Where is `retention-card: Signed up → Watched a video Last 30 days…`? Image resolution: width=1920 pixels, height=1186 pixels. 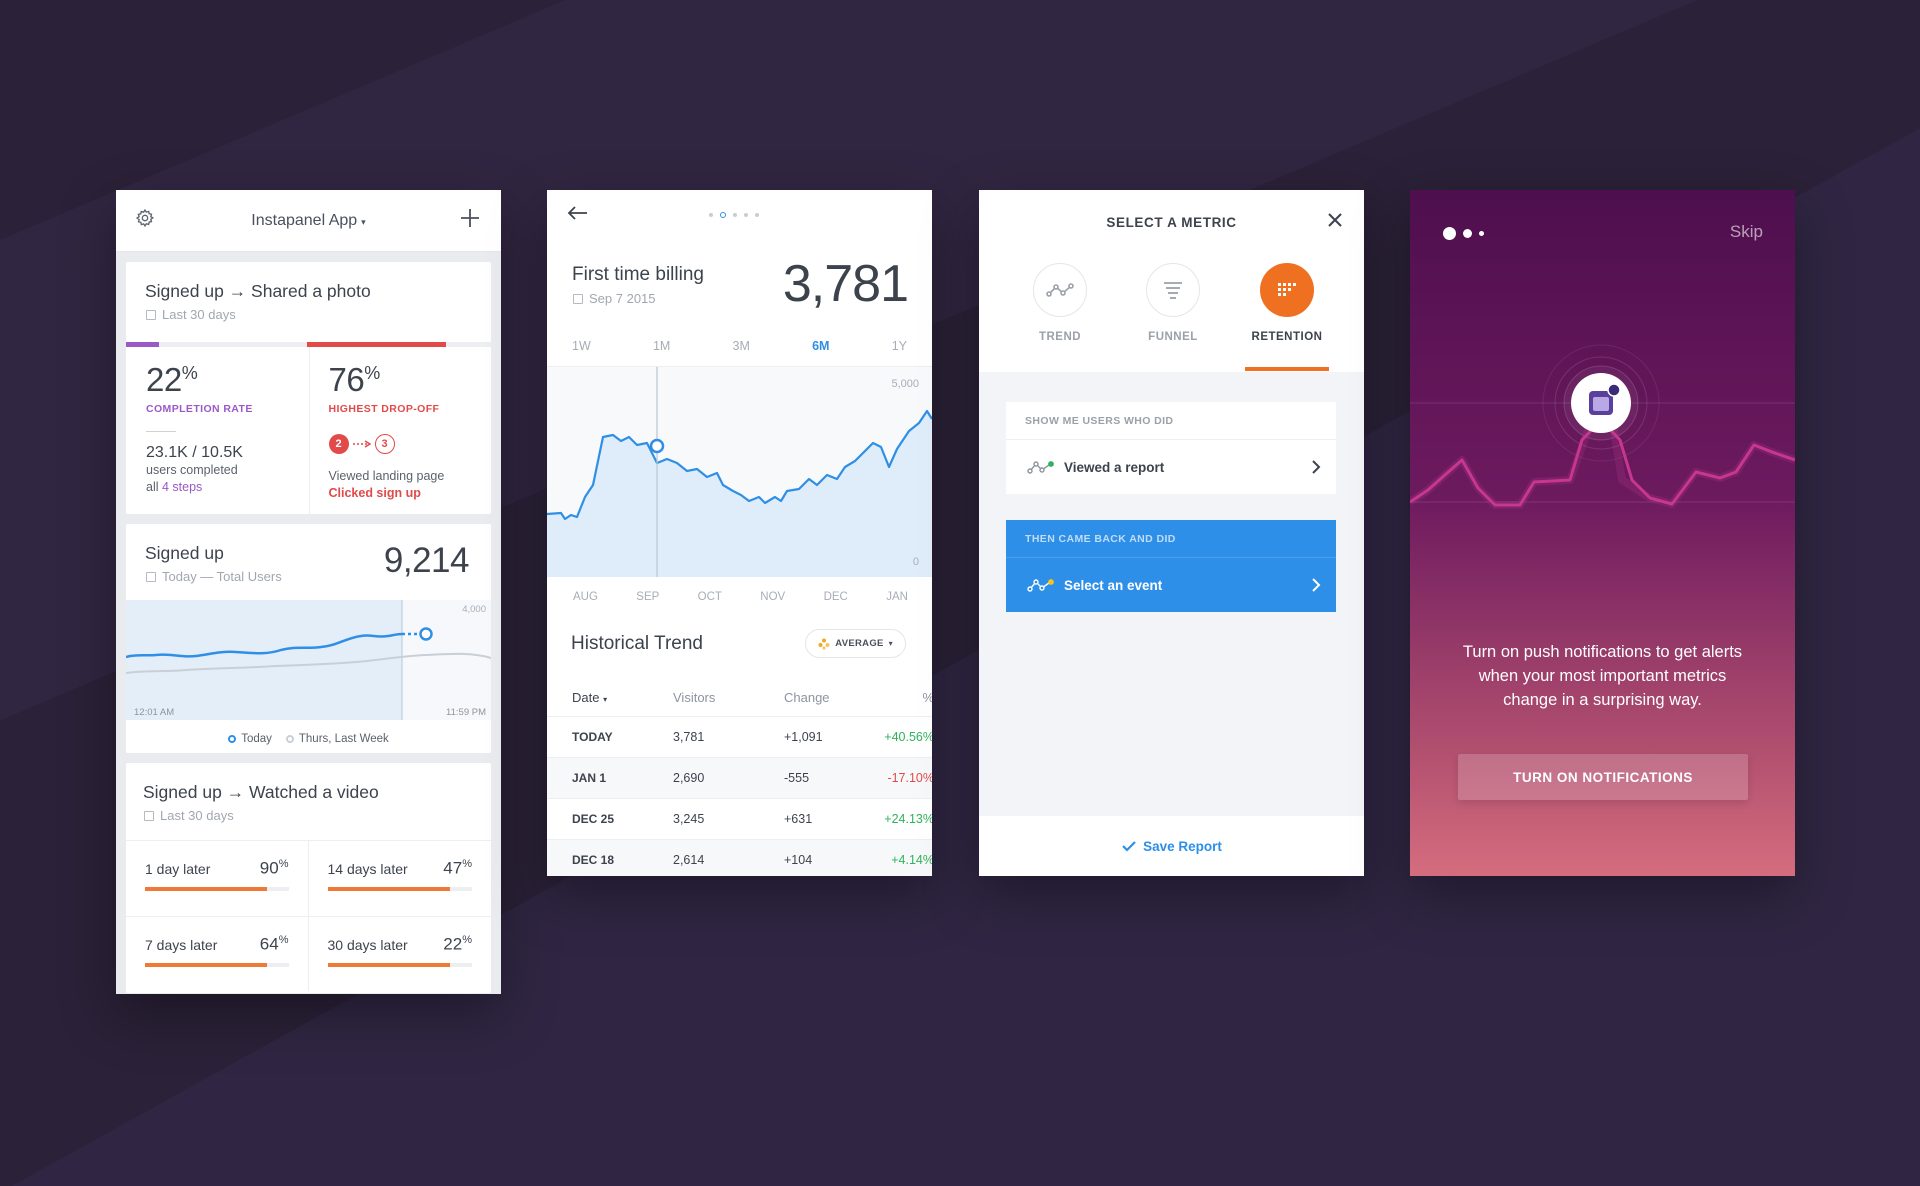
retention-card: Signed up → Watched a video Last 30 days… is located at coordinates (308, 878).